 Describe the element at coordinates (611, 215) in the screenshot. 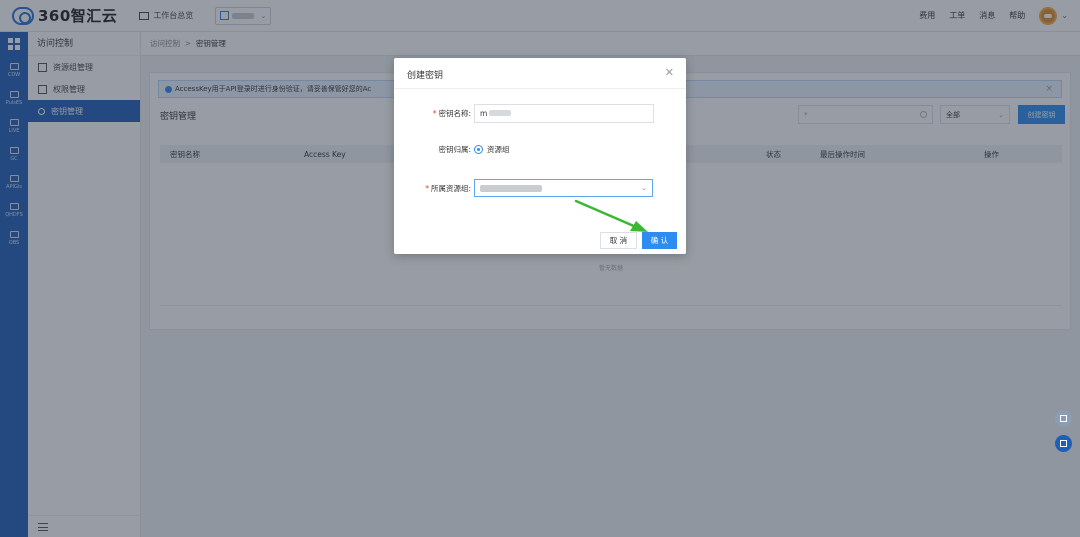

I see `annotation-arrow-icon` at that location.